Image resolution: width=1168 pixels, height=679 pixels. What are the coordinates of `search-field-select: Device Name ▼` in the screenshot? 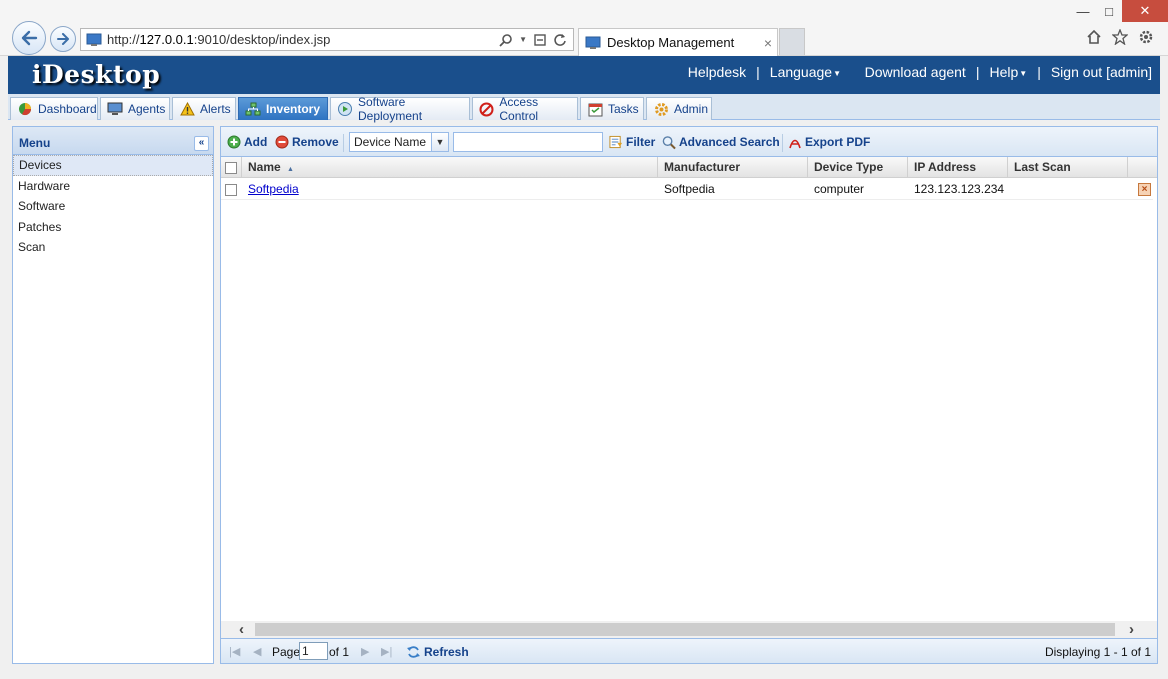 It's located at (399, 142).